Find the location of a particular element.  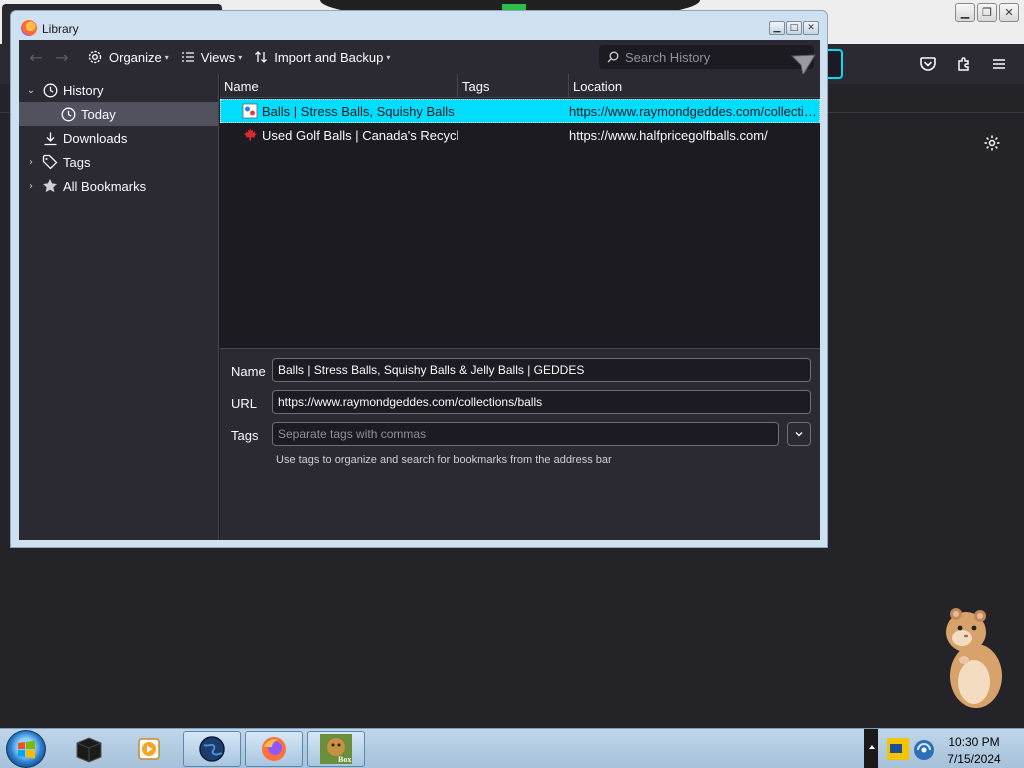

show-hidden-icons-button is located at coordinates (871, 748).